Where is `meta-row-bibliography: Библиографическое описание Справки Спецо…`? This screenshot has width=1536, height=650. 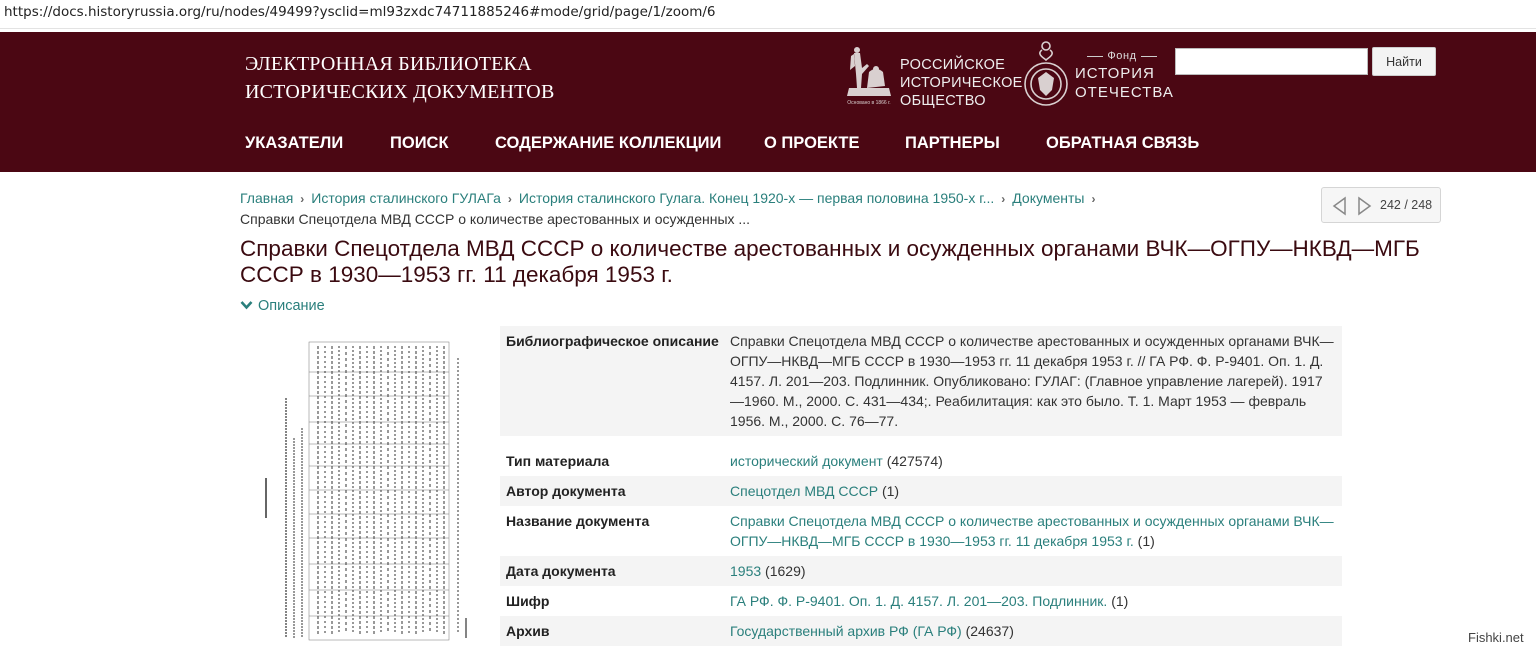
meta-row-bibliography: Библиографическое описание Справки Спецо… is located at coordinates (921, 381).